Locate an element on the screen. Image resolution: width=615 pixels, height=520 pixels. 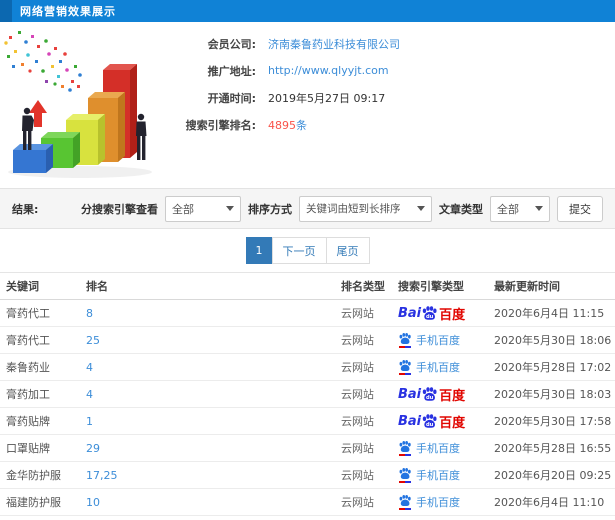
rank-link: 17,25 is located at coordinates (213, 475).